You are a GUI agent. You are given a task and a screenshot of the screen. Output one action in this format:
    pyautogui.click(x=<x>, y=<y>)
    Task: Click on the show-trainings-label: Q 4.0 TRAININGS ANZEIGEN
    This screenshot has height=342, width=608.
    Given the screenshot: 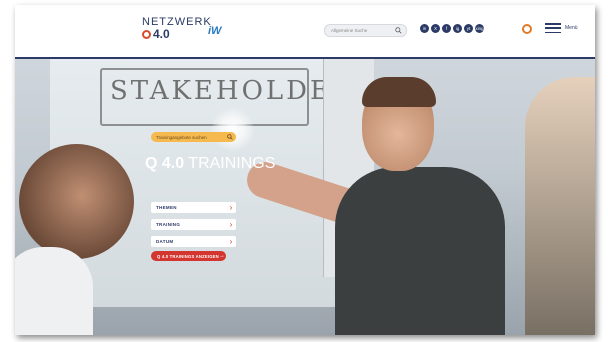 What is the action you would take?
    pyautogui.click(x=188, y=256)
    